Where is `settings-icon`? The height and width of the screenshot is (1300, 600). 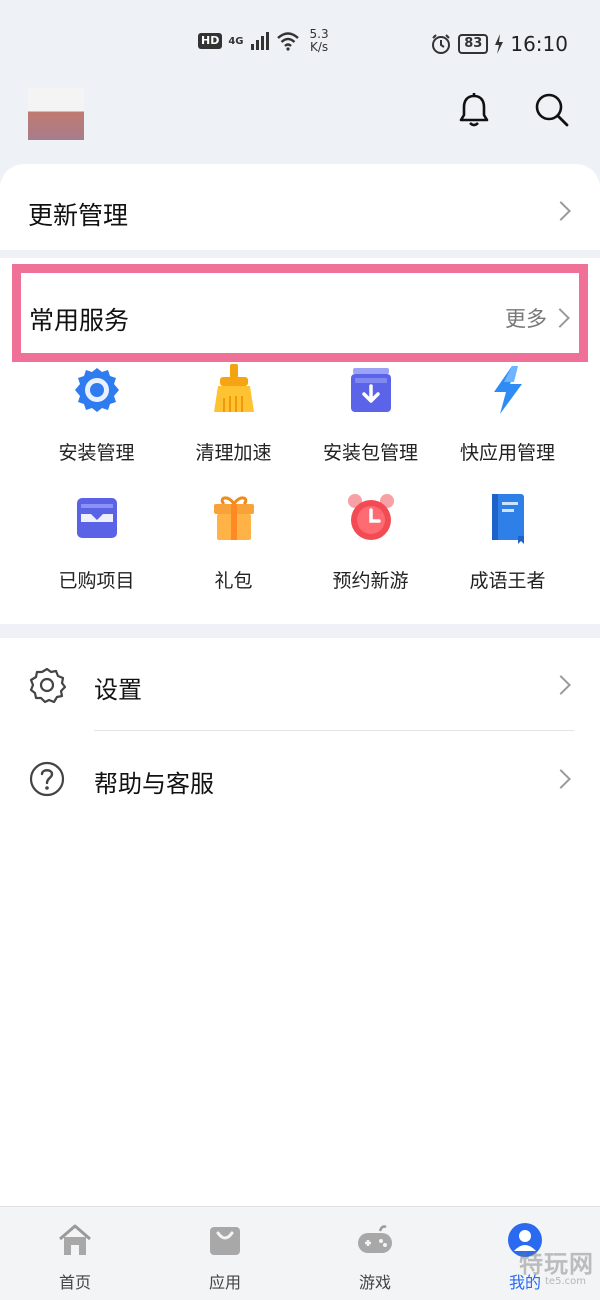 settings-icon is located at coordinates (47, 685).